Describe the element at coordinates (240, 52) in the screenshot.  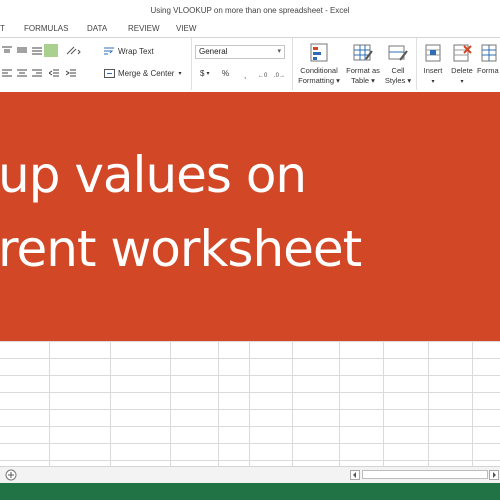
I see `number-format-select: General ▾` at that location.